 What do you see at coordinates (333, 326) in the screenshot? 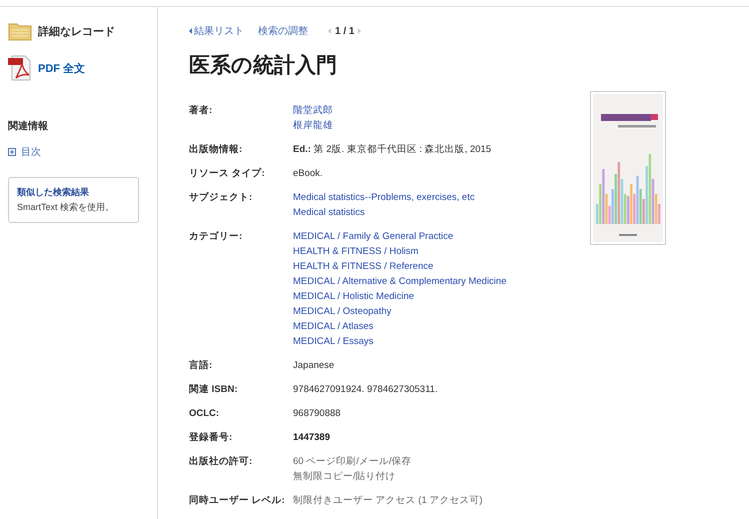
I see `field-link: MEDICAL / Atlases` at bounding box center [333, 326].